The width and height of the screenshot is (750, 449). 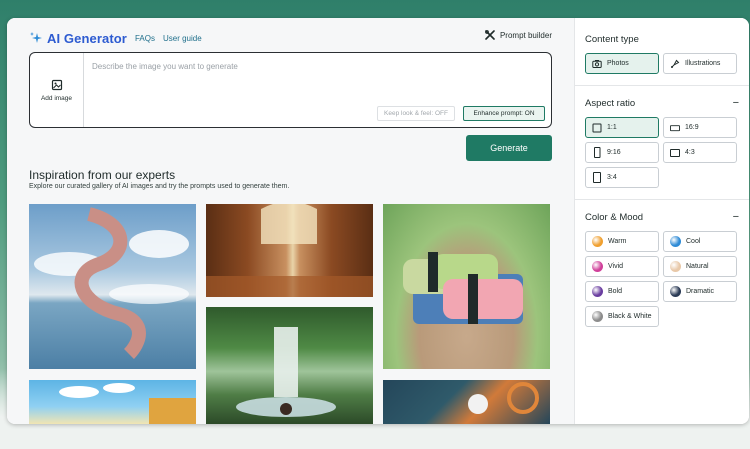 I want to click on user-guide-link: User guide, so click(x=182, y=38).